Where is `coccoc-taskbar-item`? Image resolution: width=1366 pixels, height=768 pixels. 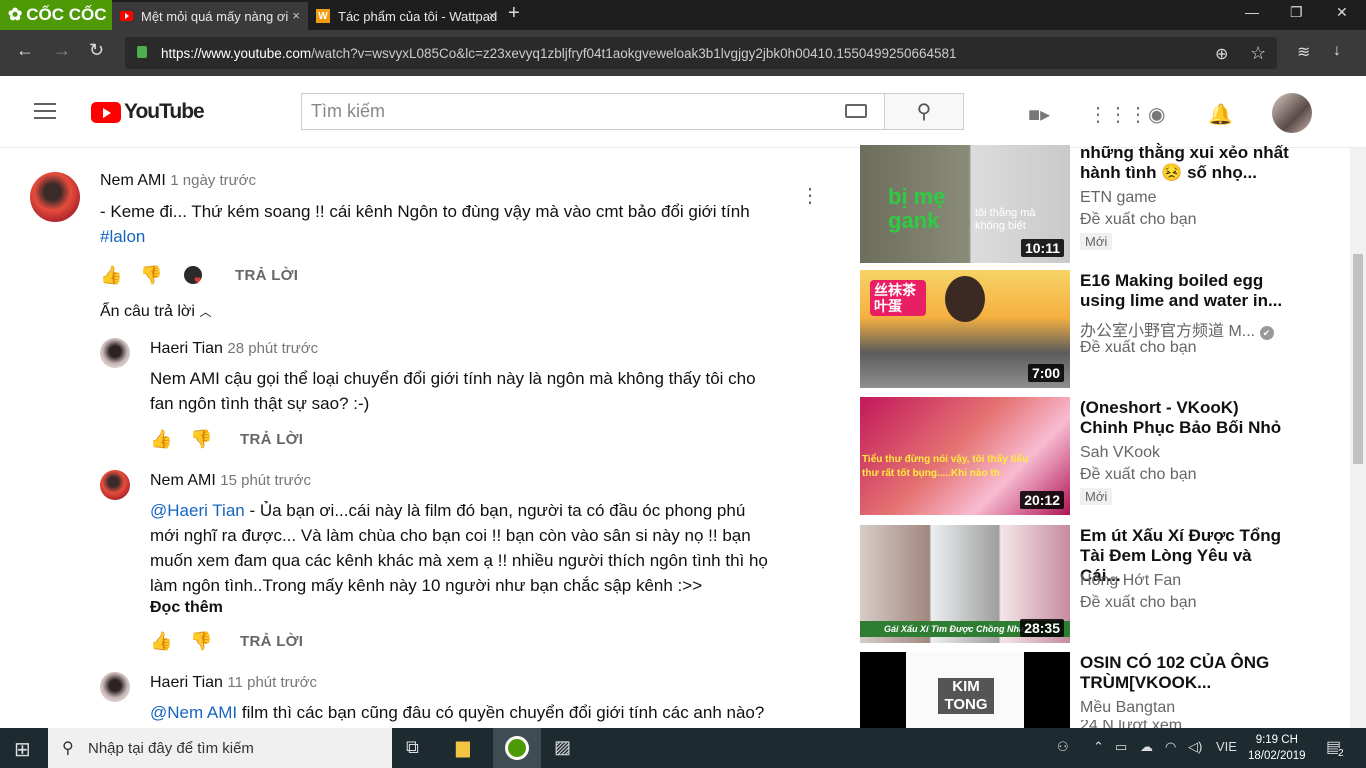
coccoc-taskbar-item is located at coordinates (517, 748).